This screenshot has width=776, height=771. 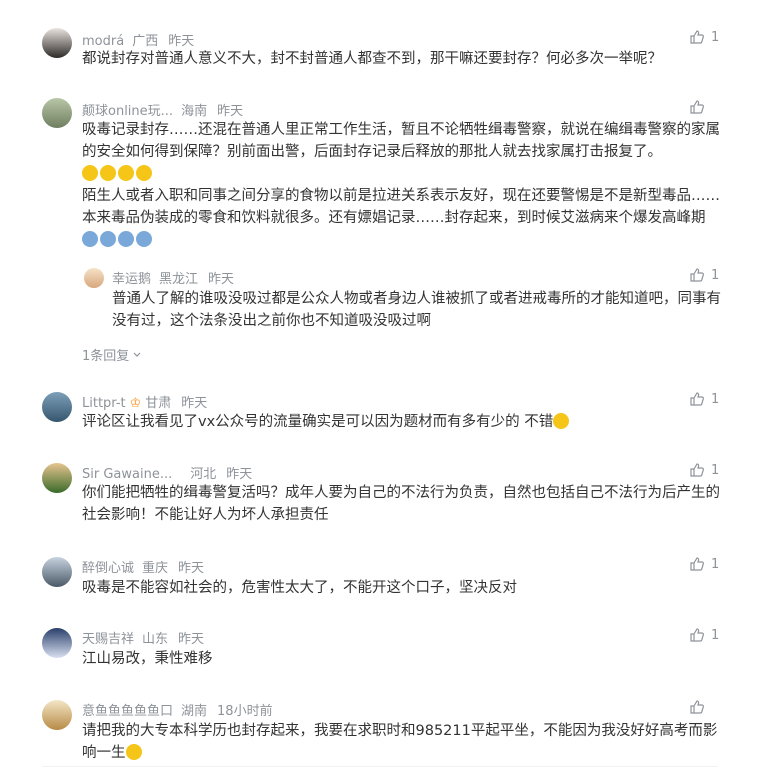 I want to click on username: modrá, so click(x=103, y=41).